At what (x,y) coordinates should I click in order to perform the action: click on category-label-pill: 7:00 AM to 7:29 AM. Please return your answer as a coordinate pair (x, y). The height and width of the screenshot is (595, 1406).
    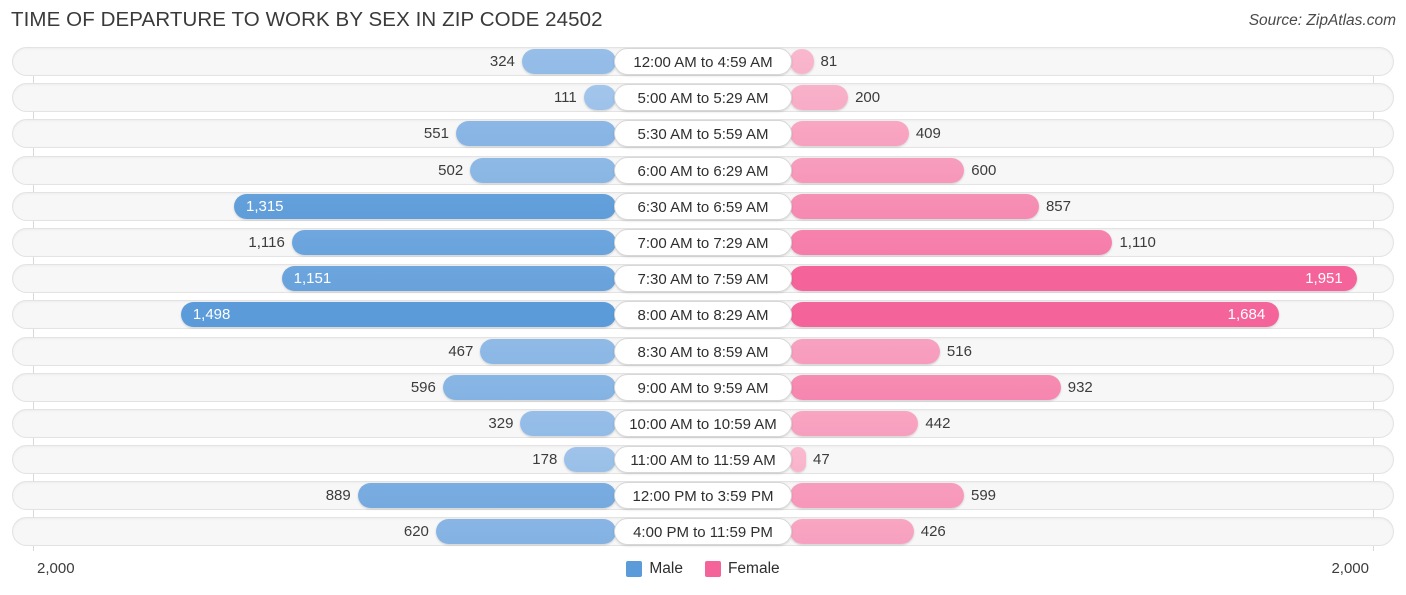
    Looking at the image, I should click on (703, 242).